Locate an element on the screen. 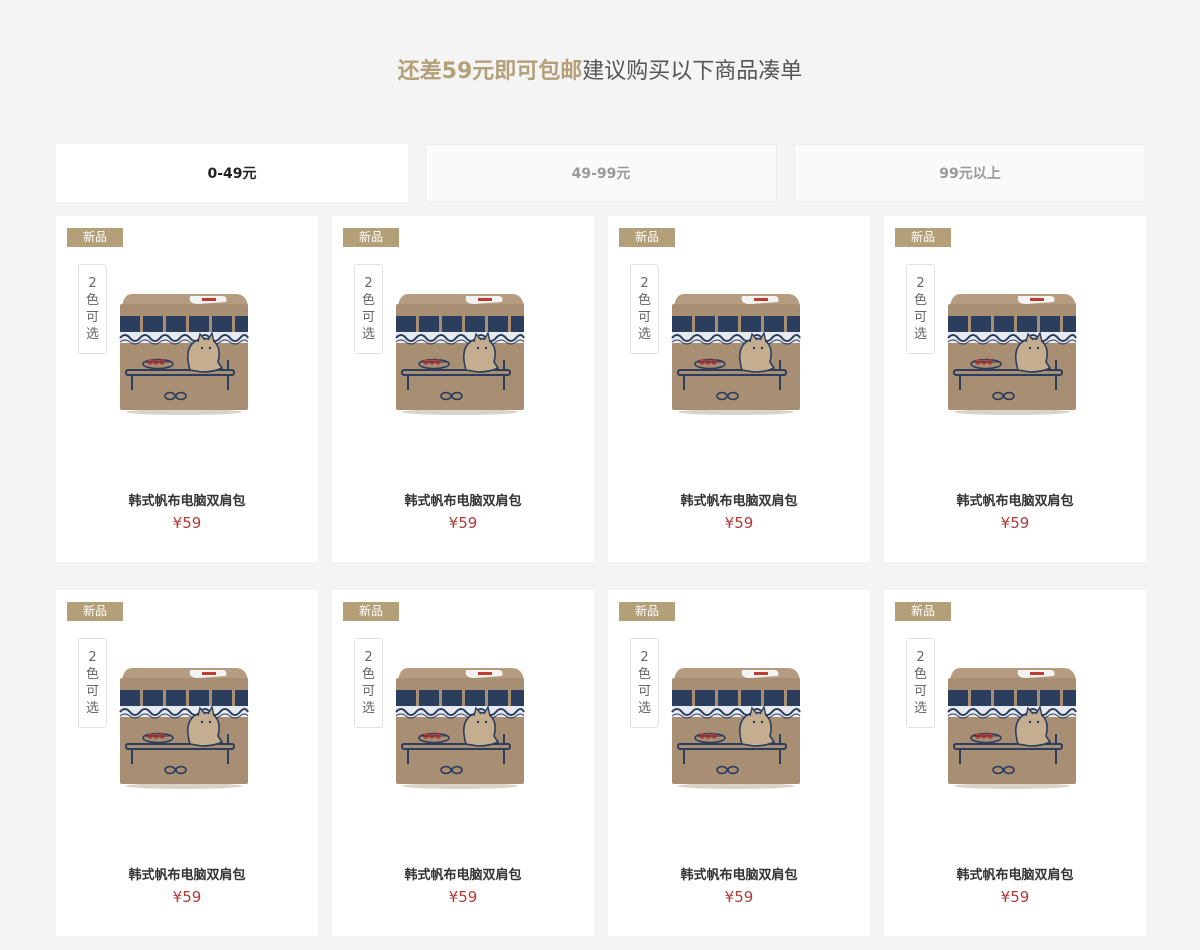 The height and width of the screenshot is (950, 1200). free-shipping-headline: 还差59元即可包邮建议购买以下商品凑单 is located at coordinates (600, 72).